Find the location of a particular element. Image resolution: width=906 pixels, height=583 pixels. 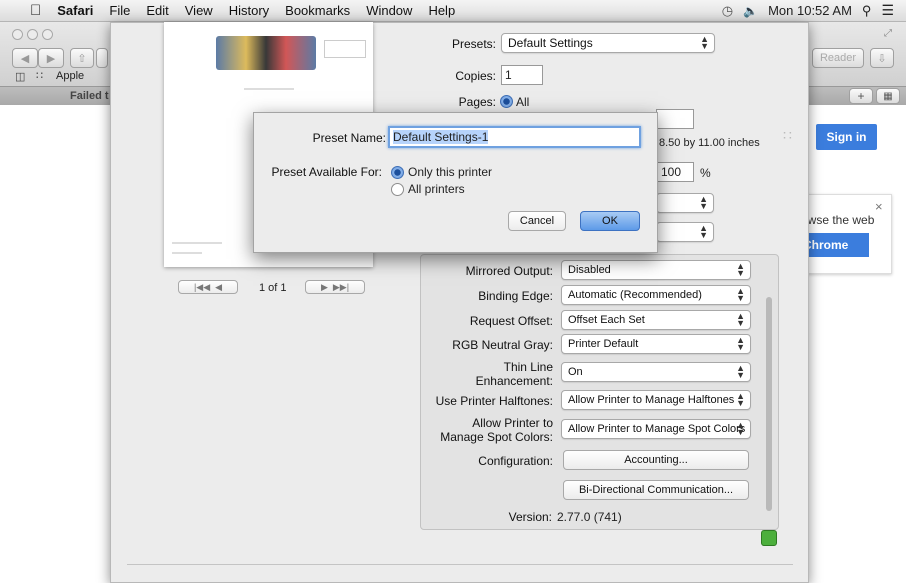

google-doodle is located at coordinates (266, 53).